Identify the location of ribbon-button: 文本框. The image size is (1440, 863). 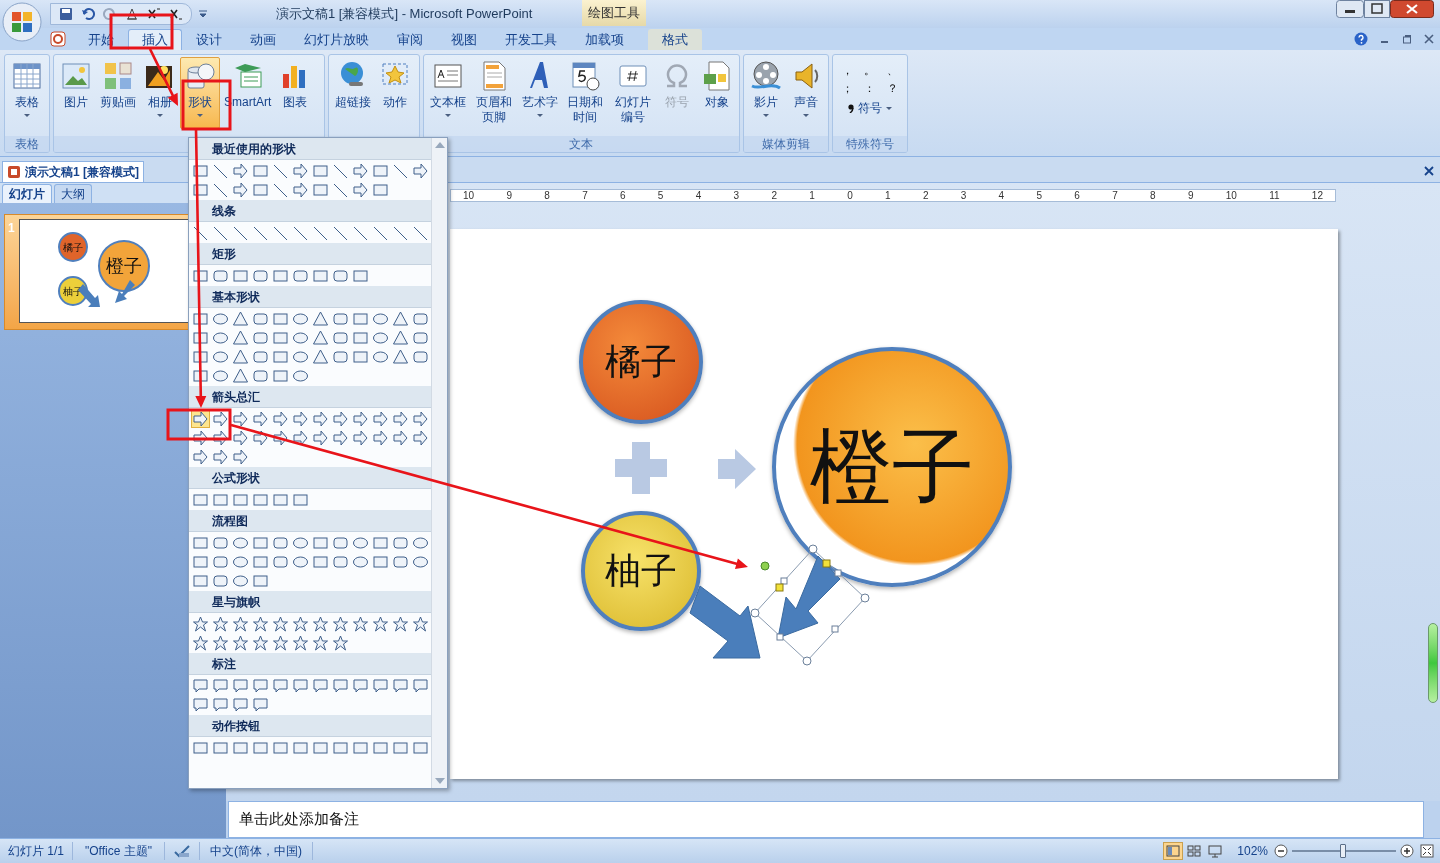
(448, 93).